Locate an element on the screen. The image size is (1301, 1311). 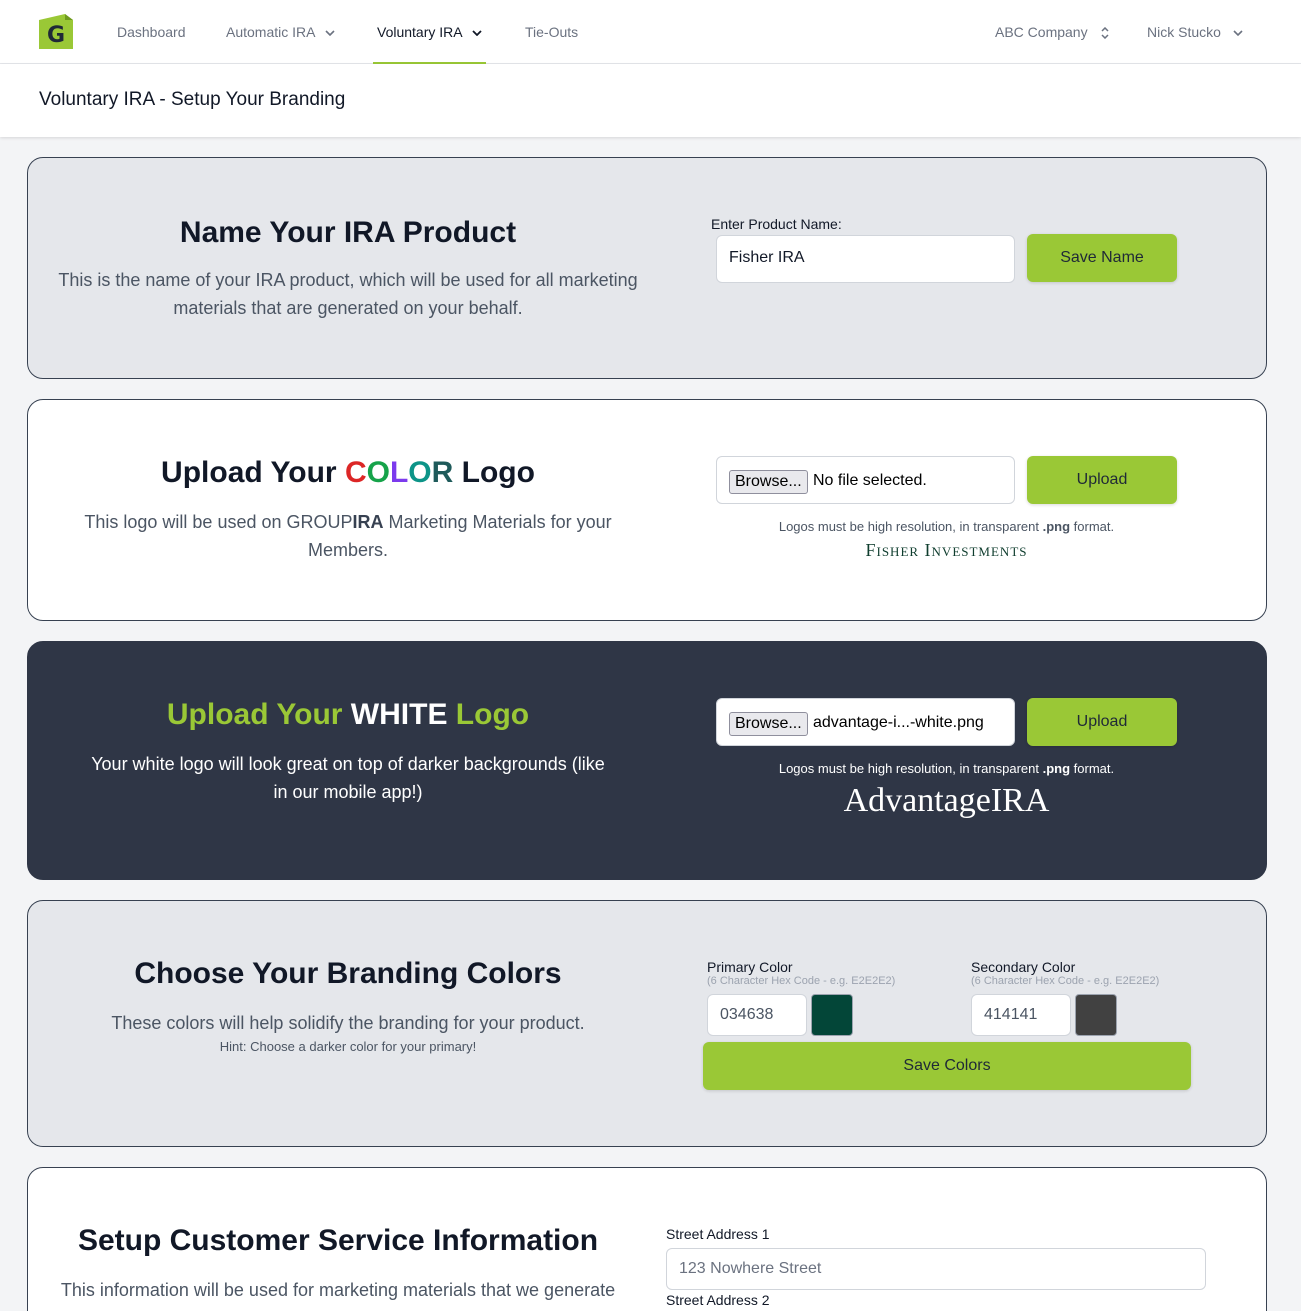
secondary-color-input: 414141 is located at coordinates (1021, 1015).